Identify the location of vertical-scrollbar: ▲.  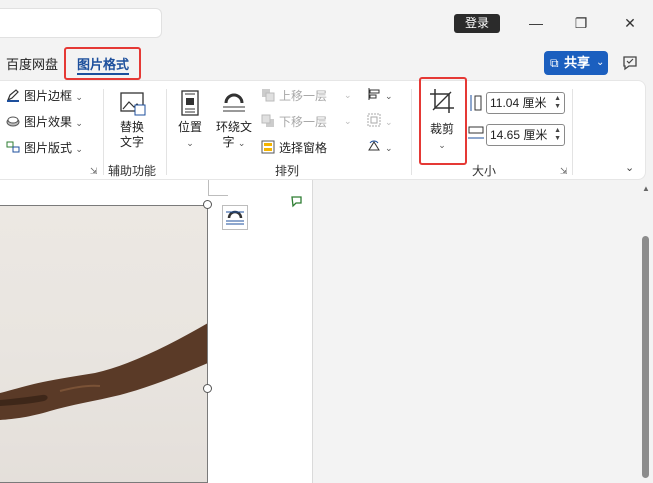
(646, 331).